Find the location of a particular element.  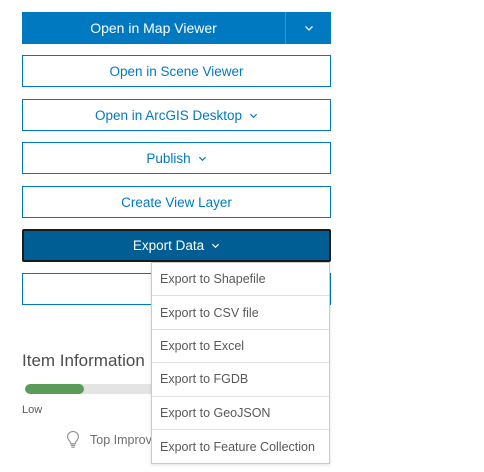

create-view-layer-label: Create View Layer is located at coordinates (176, 202).